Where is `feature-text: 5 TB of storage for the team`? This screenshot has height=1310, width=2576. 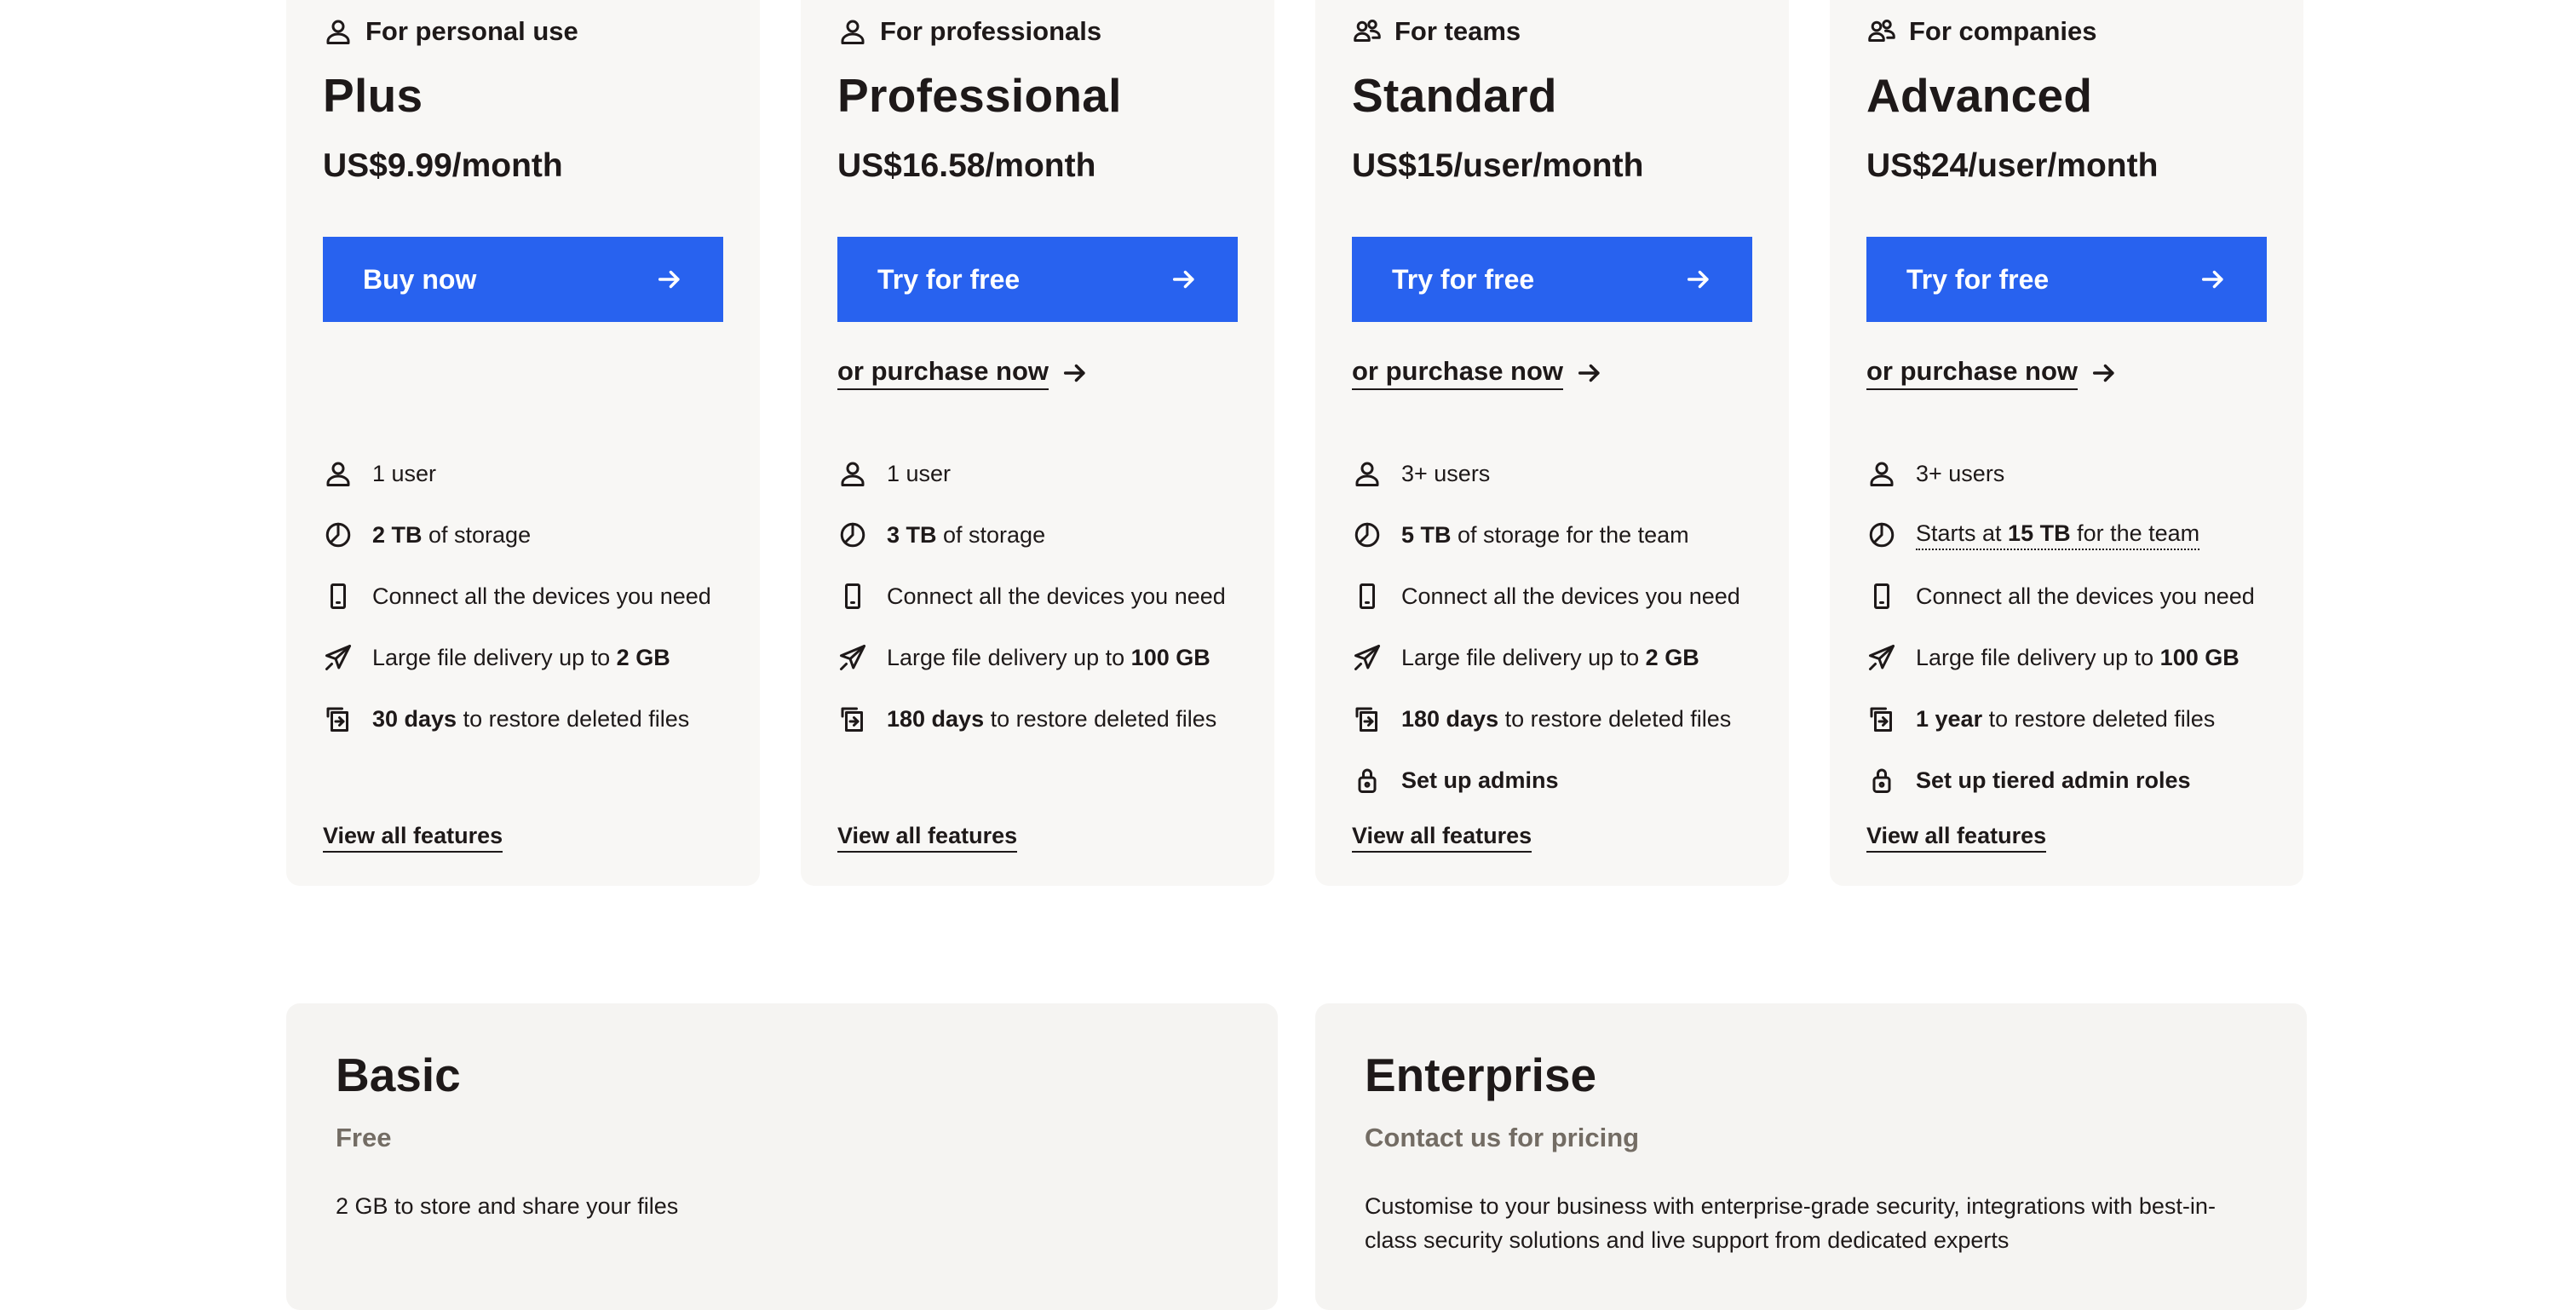
feature-text: 5 TB of storage for the team is located at coordinates (1545, 534).